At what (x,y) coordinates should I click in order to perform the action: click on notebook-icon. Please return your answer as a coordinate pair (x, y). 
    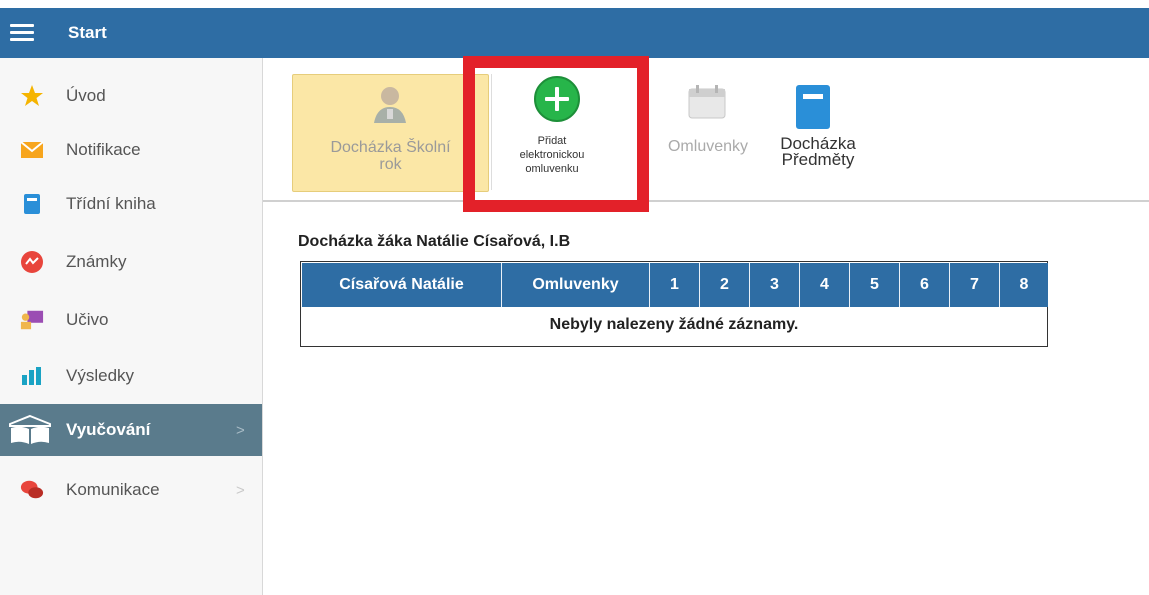
    Looking at the image, I should click on (32, 204).